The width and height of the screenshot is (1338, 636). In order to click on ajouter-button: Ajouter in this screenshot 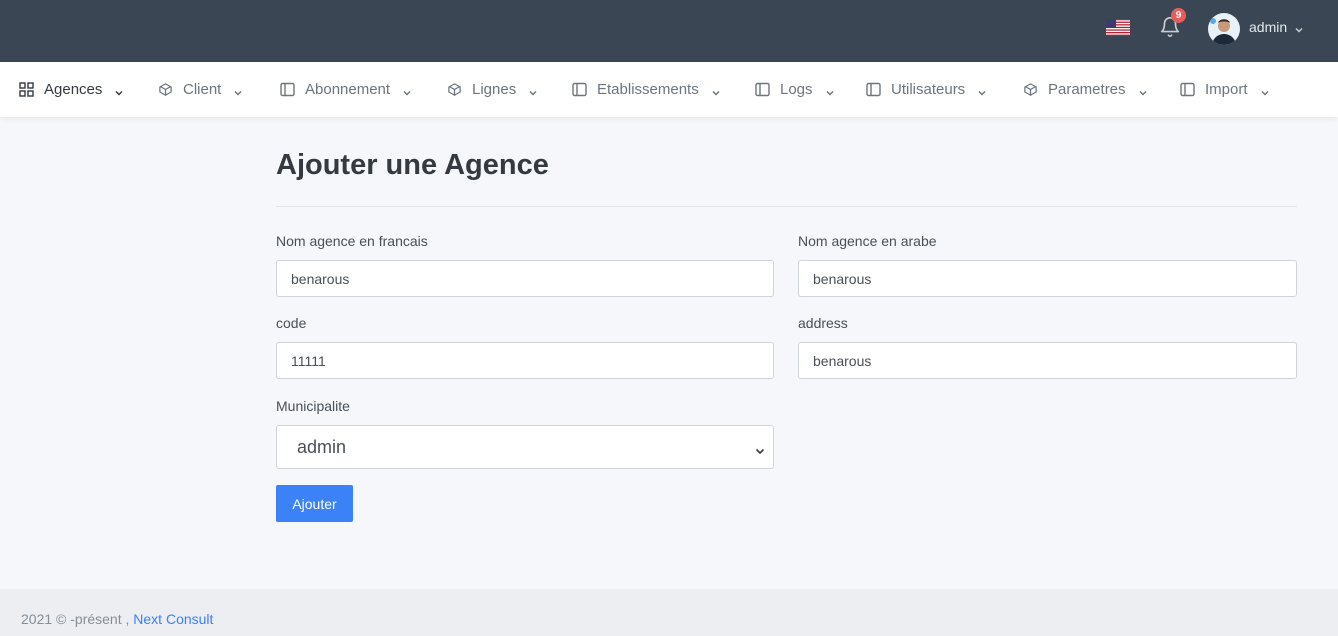, I will do `click(314, 503)`.